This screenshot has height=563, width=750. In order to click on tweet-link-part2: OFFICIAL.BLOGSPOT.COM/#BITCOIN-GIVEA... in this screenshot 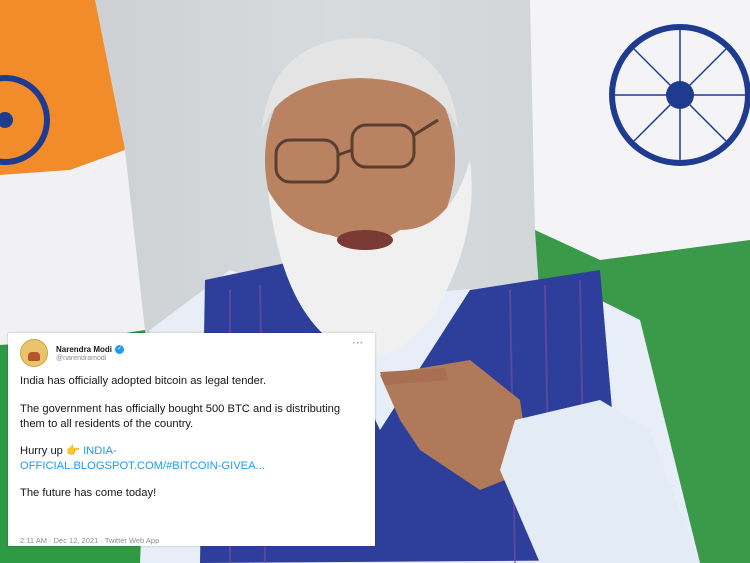, I will do `click(142, 466)`.